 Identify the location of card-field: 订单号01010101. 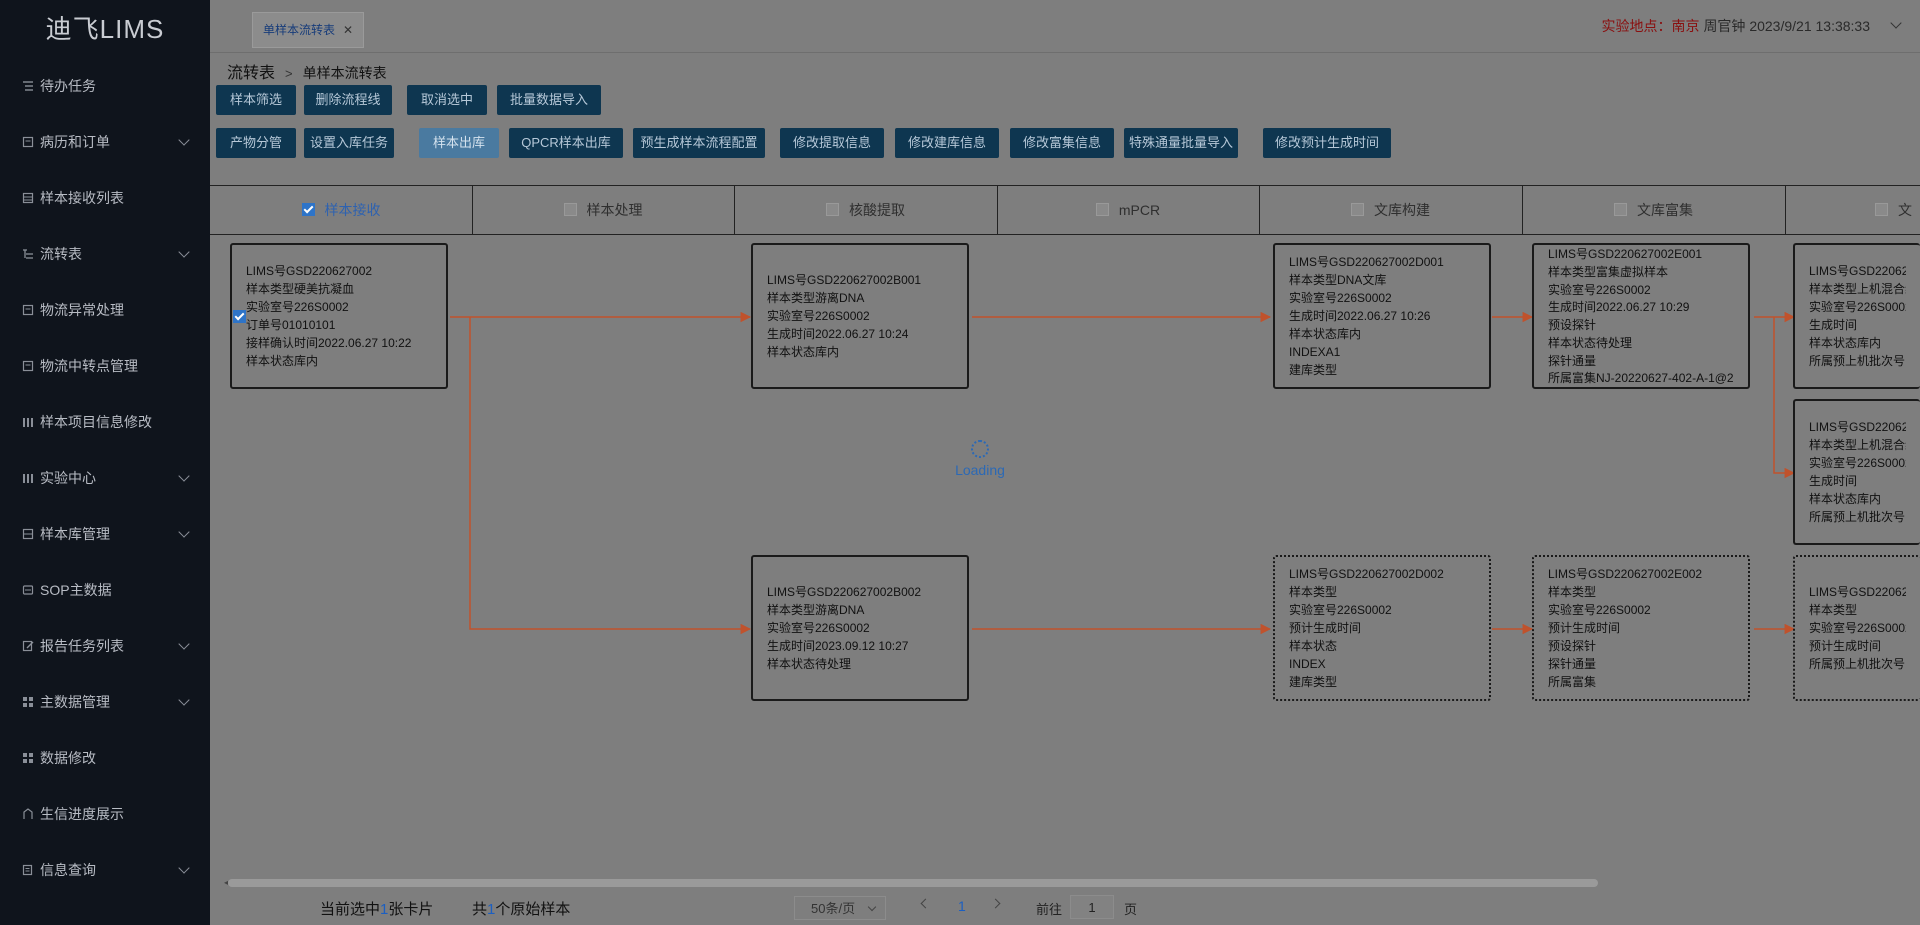
(291, 325).